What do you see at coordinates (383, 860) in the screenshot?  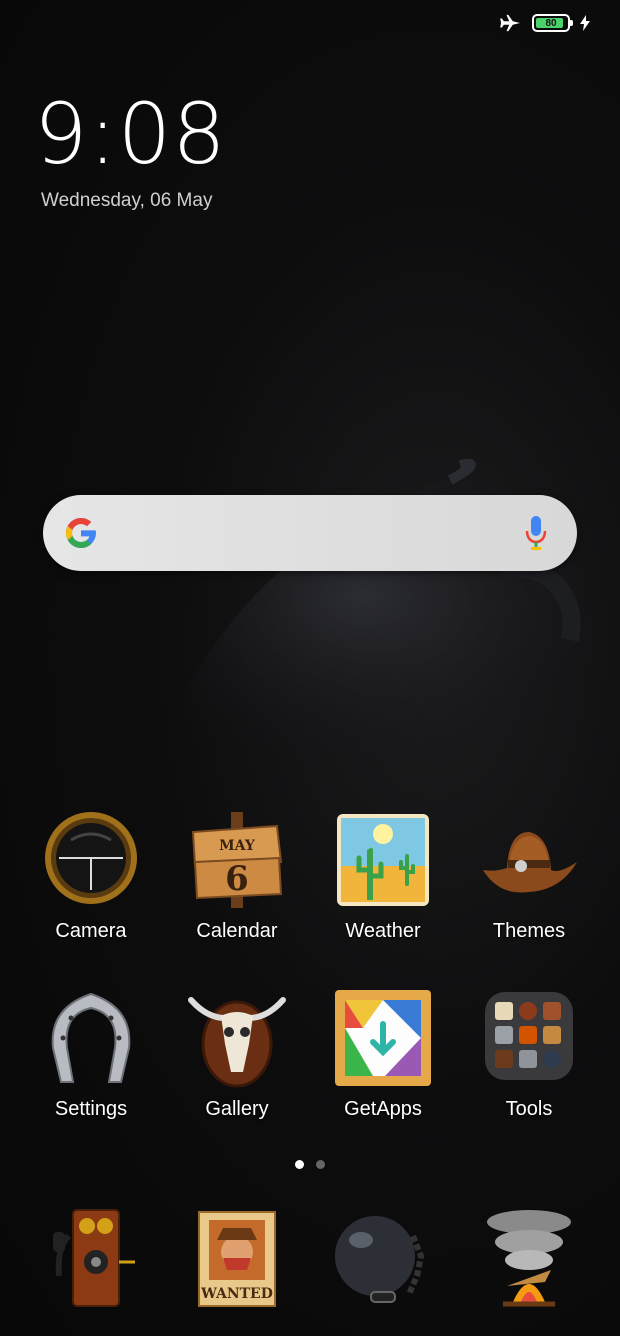 I see `desert-cactus-icon` at bounding box center [383, 860].